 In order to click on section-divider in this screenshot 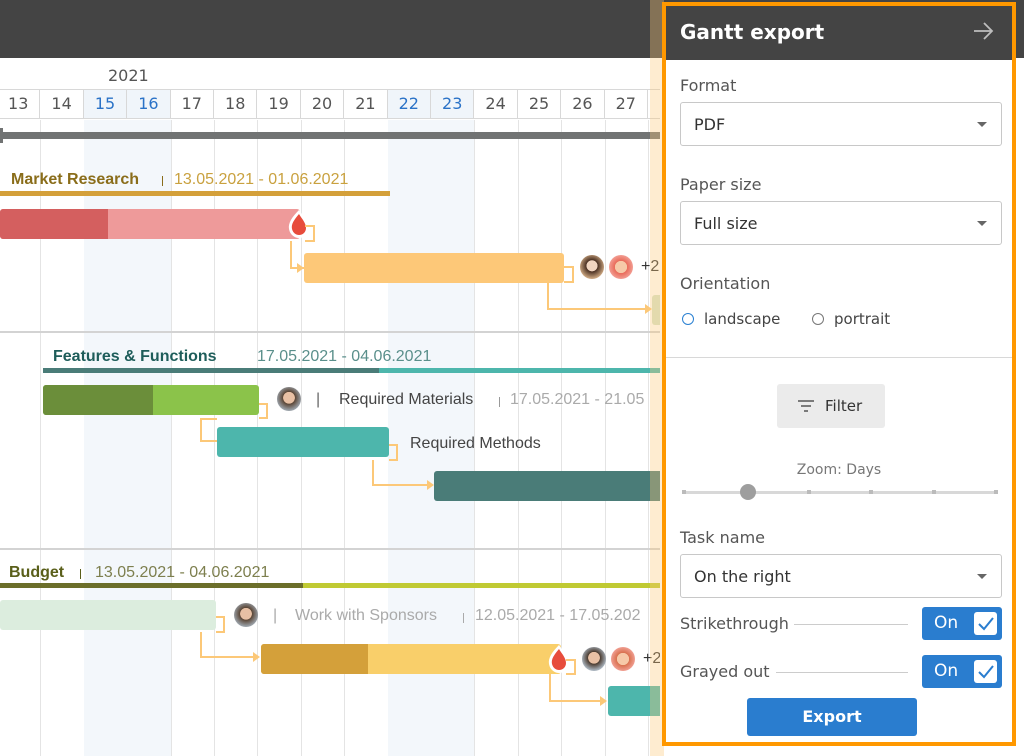, I will do `click(839, 357)`.